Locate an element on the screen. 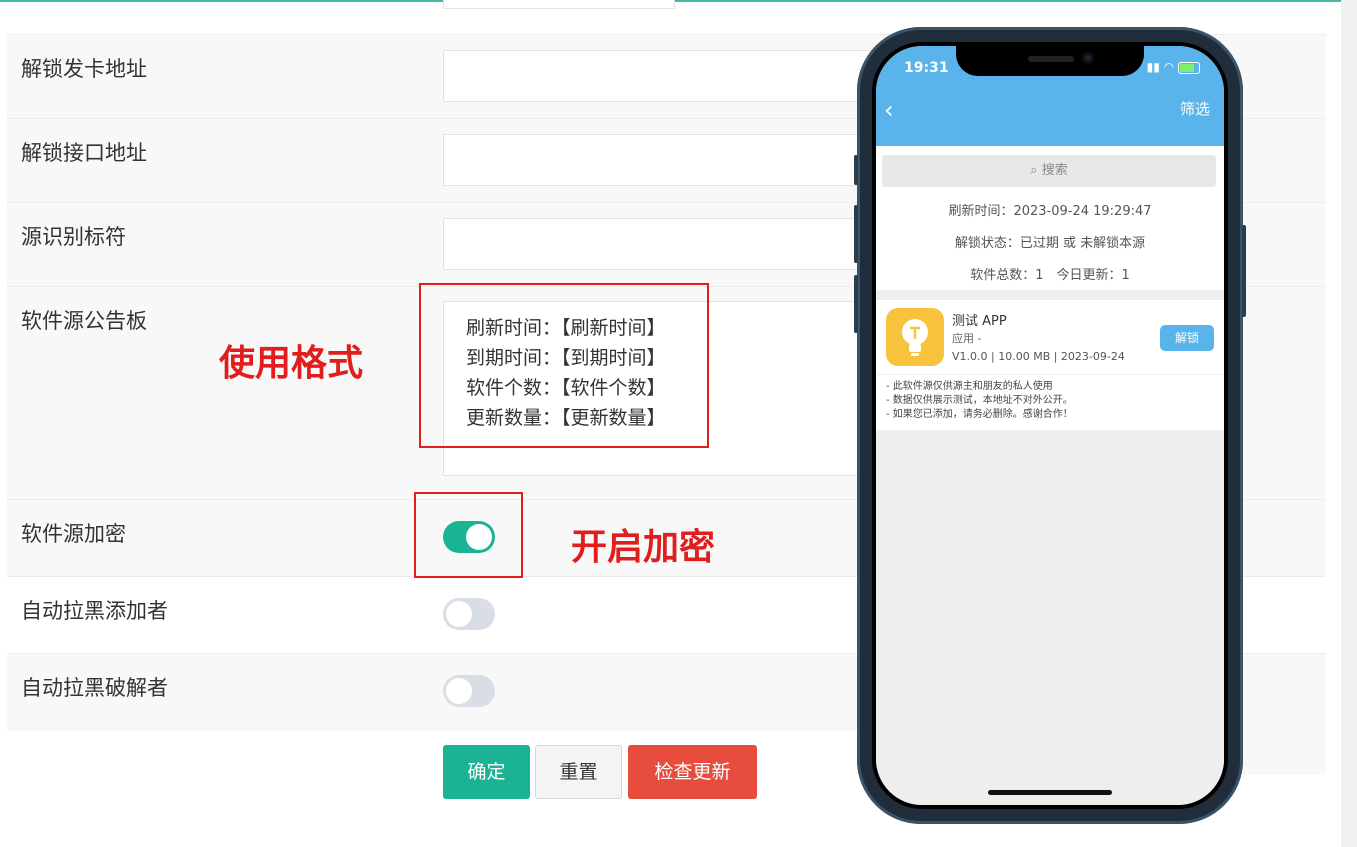 Image resolution: width=1357 pixels, height=847 pixels. phone-header: 19:31 ▮▮ ◠ ‹ 筛选 is located at coordinates (1050, 96).